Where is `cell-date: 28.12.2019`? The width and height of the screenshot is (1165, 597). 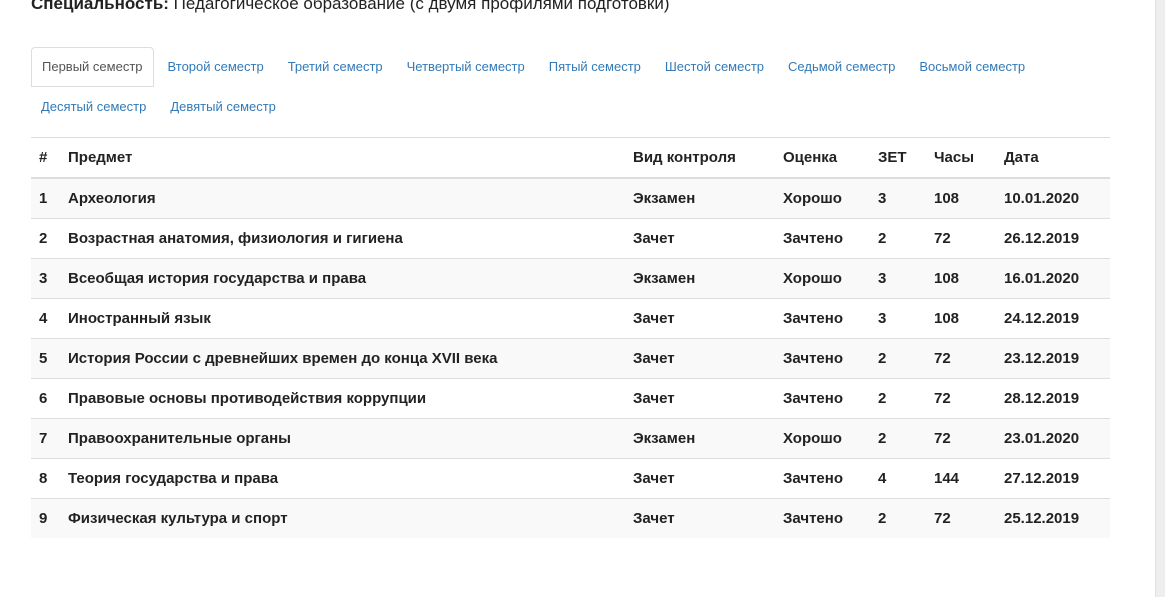
cell-date: 28.12.2019 is located at coordinates (1053, 398).